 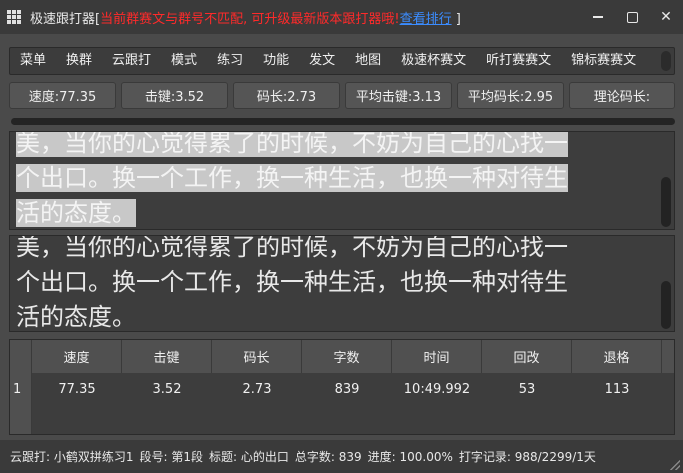 I want to click on header-backspace: 退格, so click(x=617, y=356).